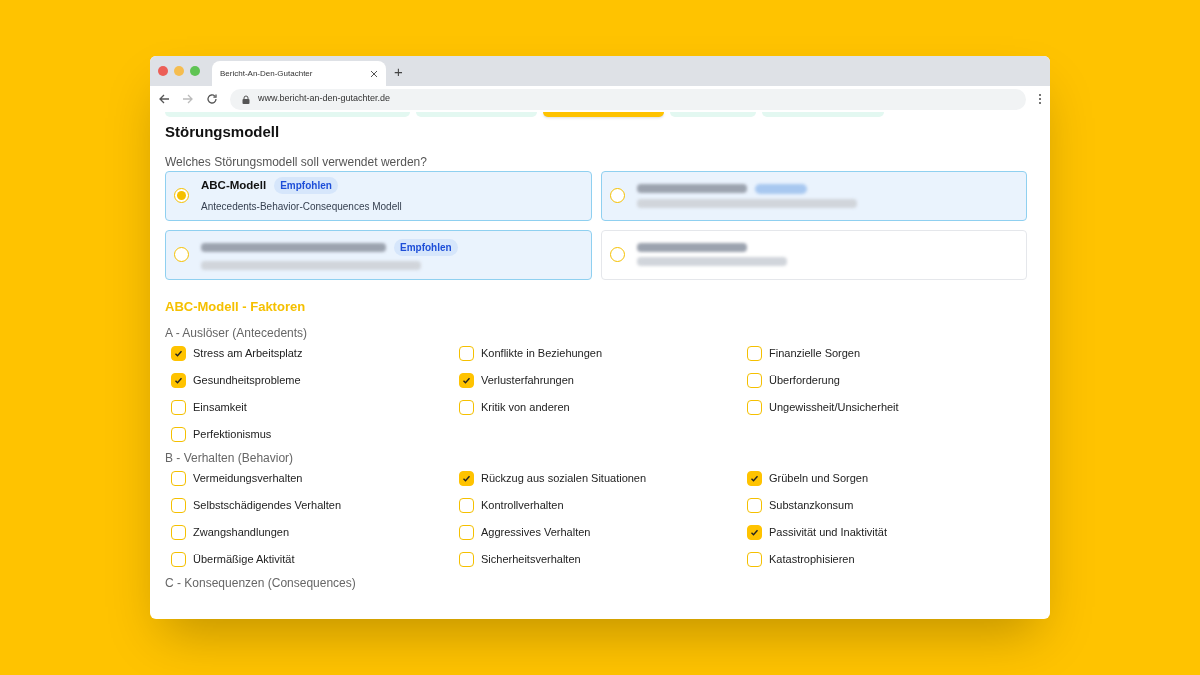  Describe the element at coordinates (261, 583) in the screenshot. I see `group-heading: C - Konsequenzen (Consequences)` at that location.